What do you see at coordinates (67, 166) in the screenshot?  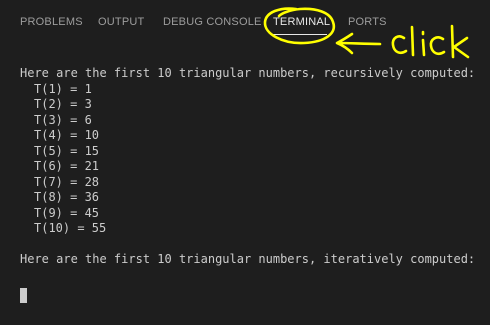 I see `terminal-line-result: T(6) = 21` at bounding box center [67, 166].